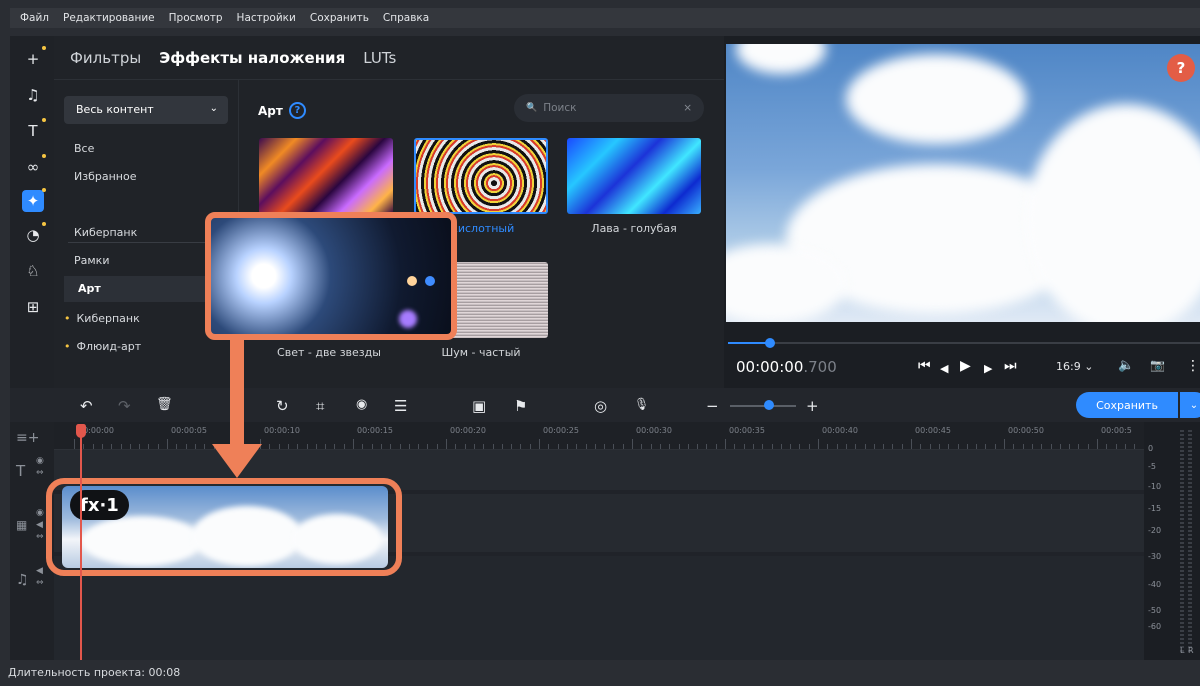 The height and width of the screenshot is (686, 1200). What do you see at coordinates (34, 130) in the screenshot?
I see `text-icon: T` at bounding box center [34, 130].